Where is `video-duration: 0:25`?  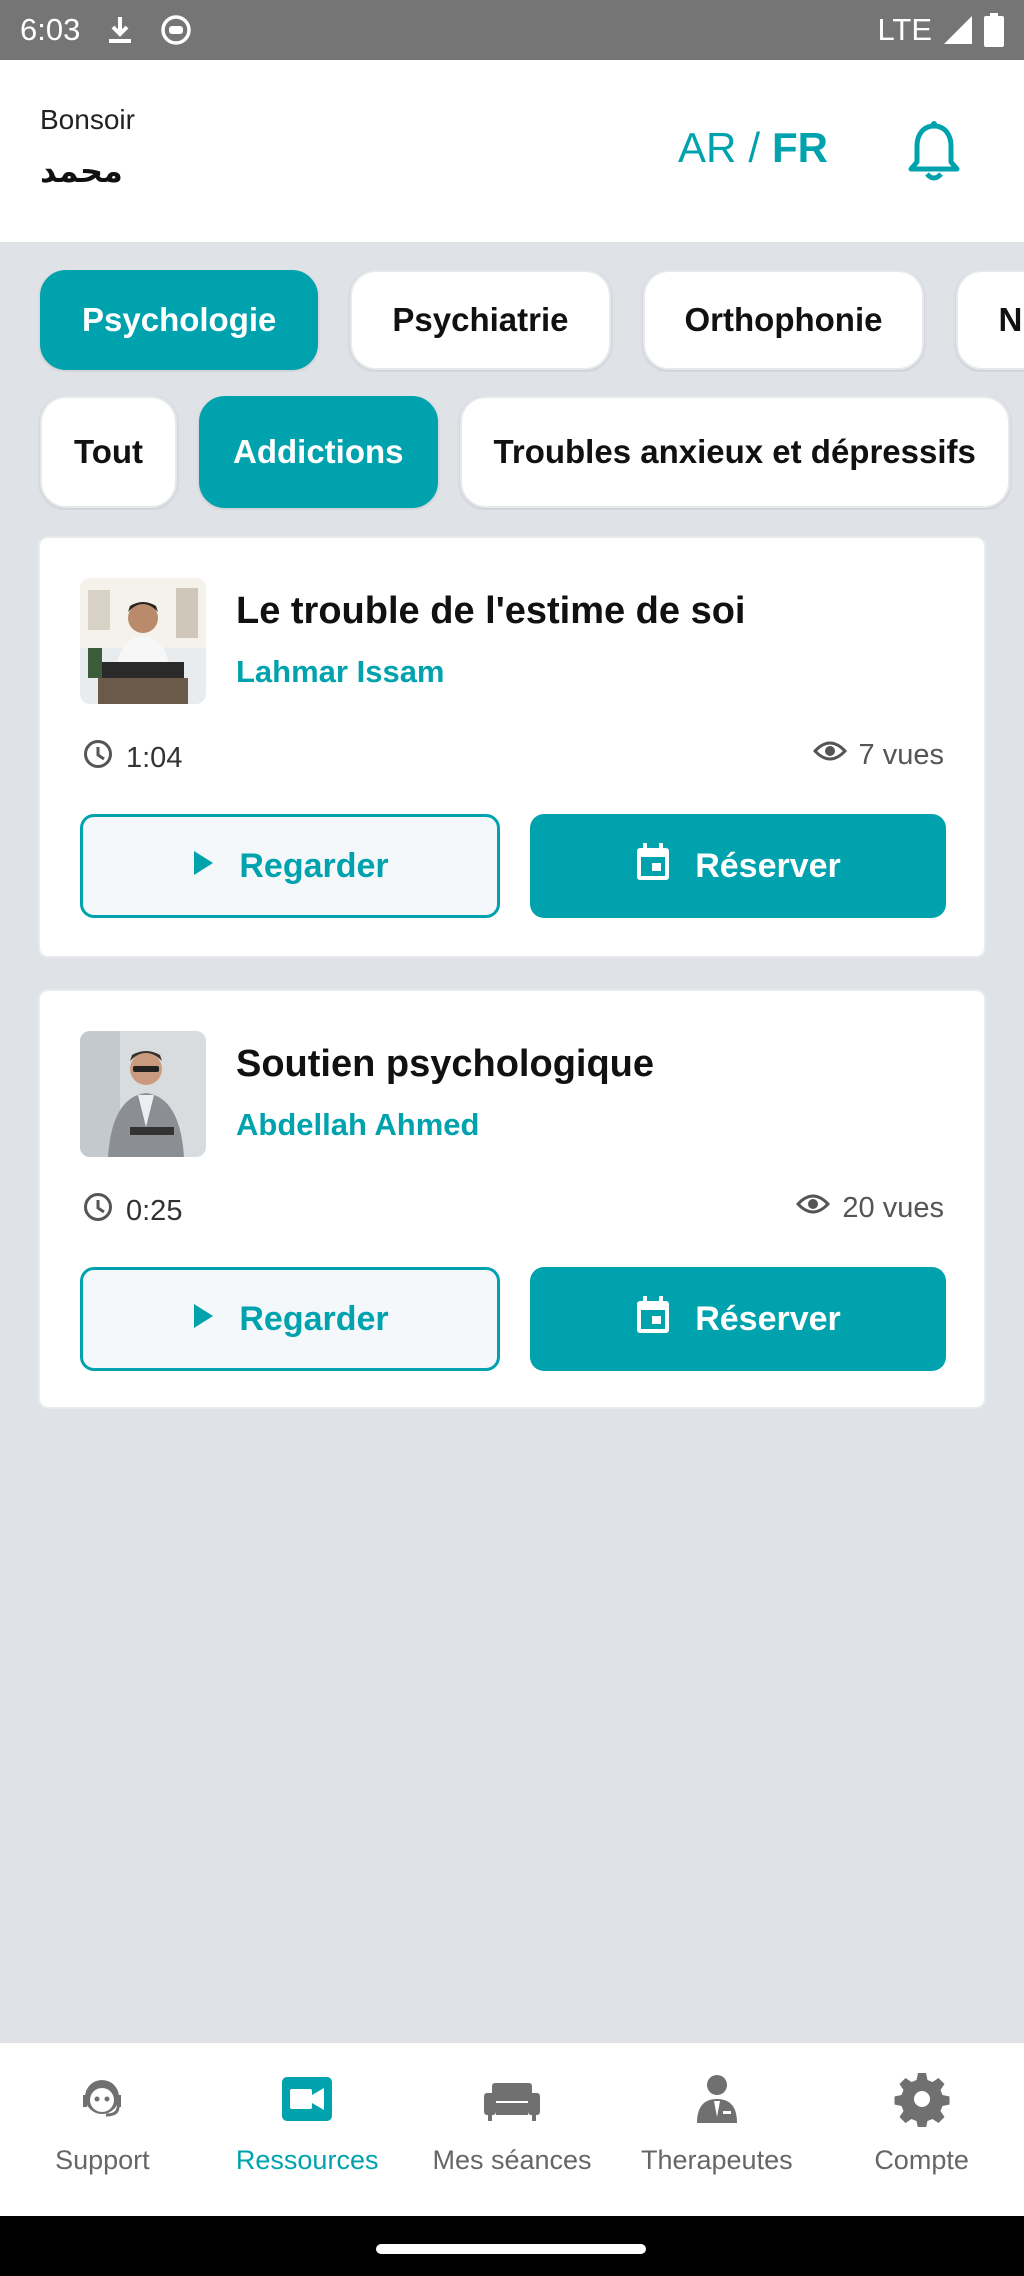
video-duration: 0:25 is located at coordinates (132, 1211).